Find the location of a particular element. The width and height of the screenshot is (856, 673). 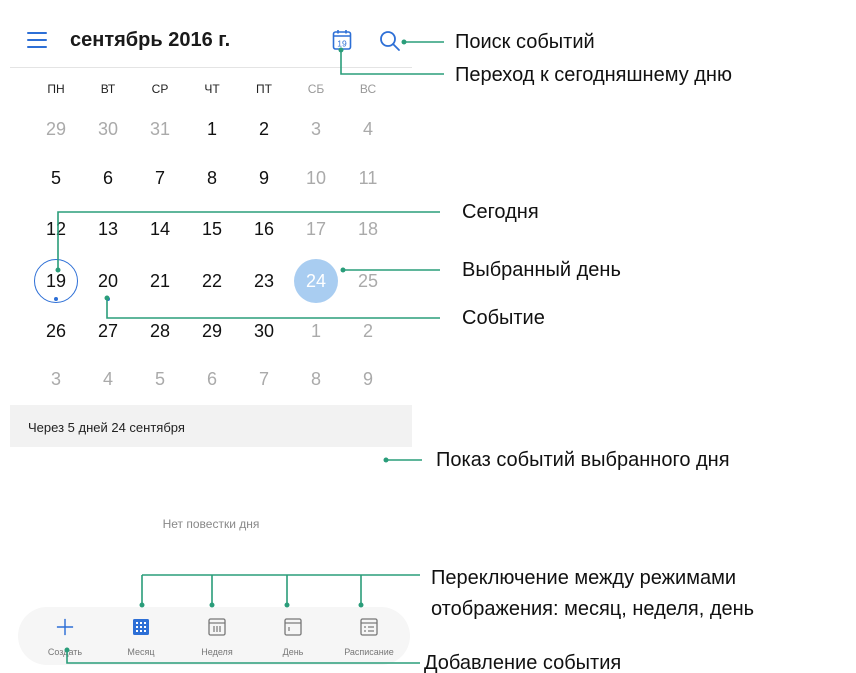

day-cell: 25 is located at coordinates (368, 281).